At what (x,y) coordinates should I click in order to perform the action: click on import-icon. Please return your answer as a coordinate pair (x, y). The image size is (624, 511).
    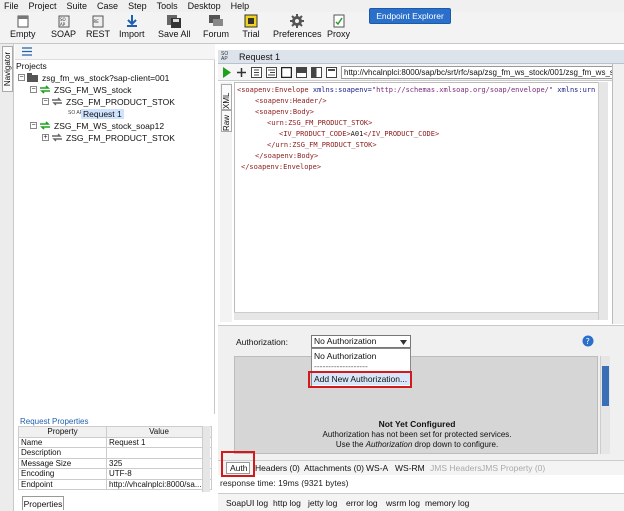
    Looking at the image, I should click on (132, 21).